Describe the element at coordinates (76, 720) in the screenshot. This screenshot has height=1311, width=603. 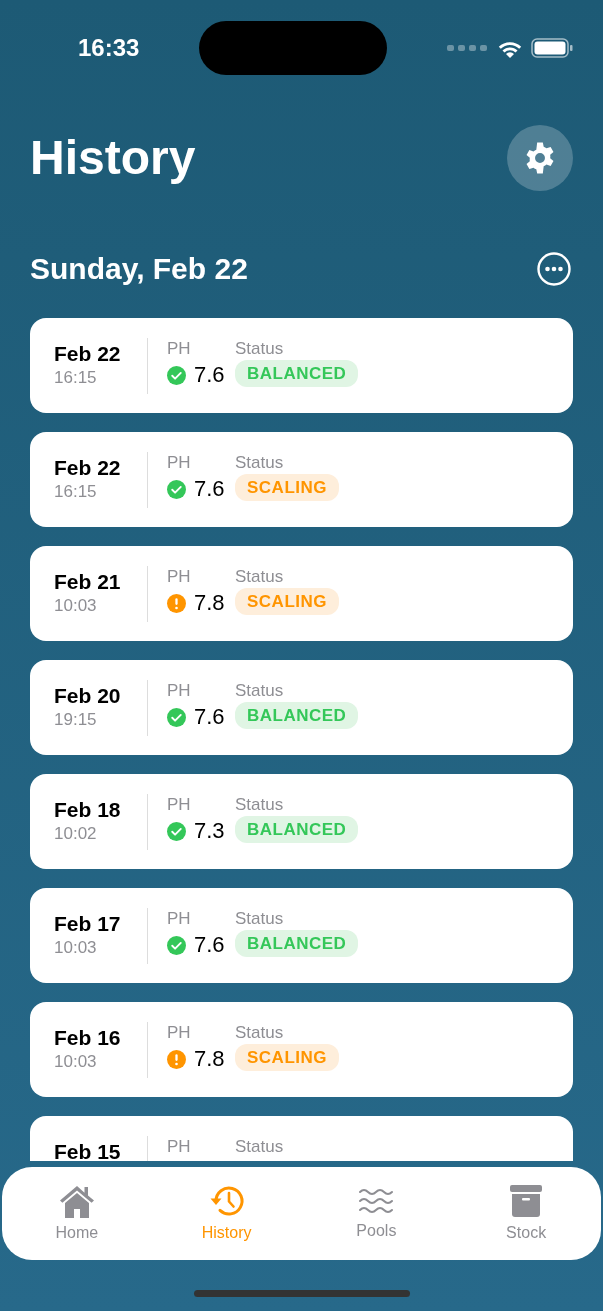
I see `entry-time: 19:15` at that location.